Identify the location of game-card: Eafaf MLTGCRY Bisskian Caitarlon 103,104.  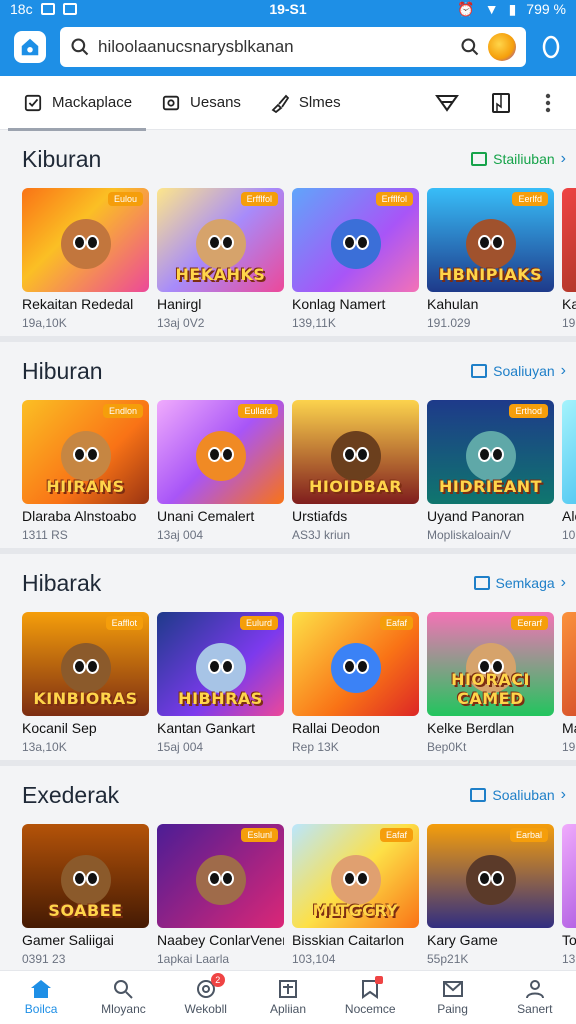
(355, 895).